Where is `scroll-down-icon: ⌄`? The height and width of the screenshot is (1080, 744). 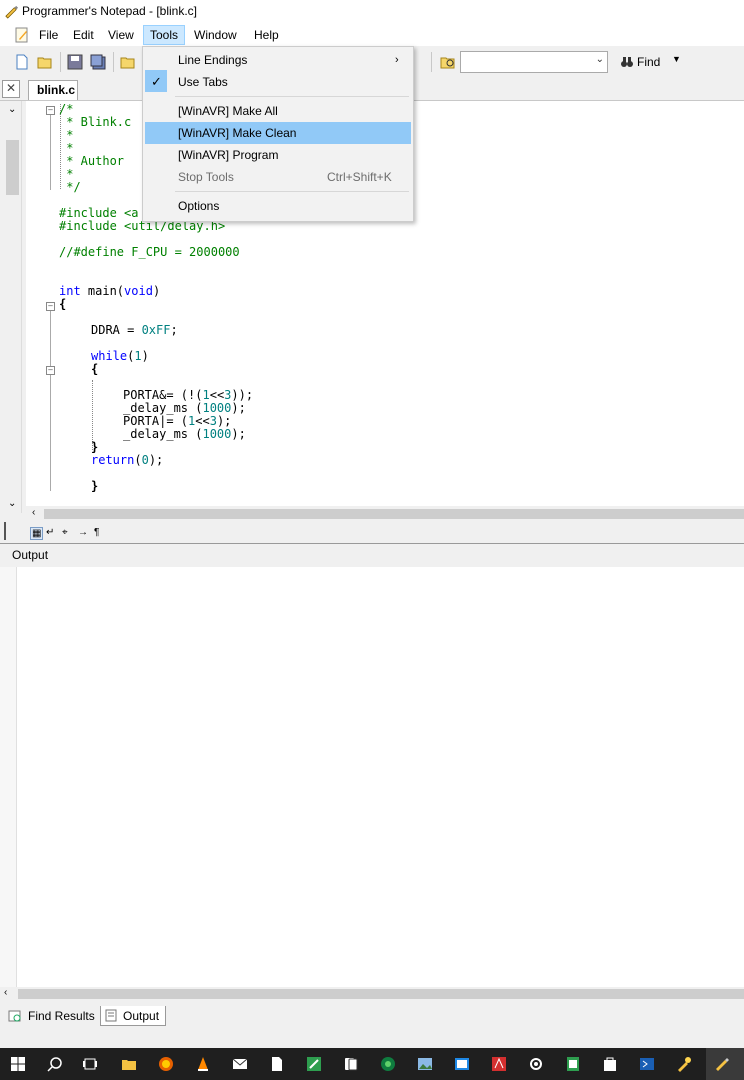
scroll-down-icon: ⌄ is located at coordinates (12, 503).